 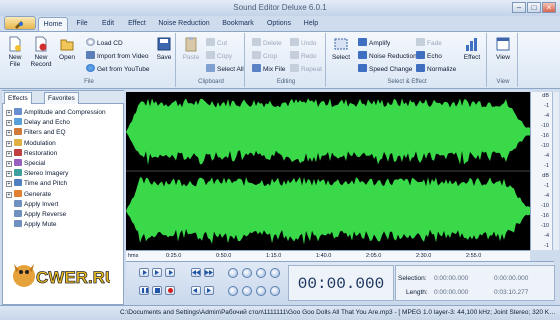 I want to click on noise-reduction-button: Noise Reduction, so click(x=387, y=56).